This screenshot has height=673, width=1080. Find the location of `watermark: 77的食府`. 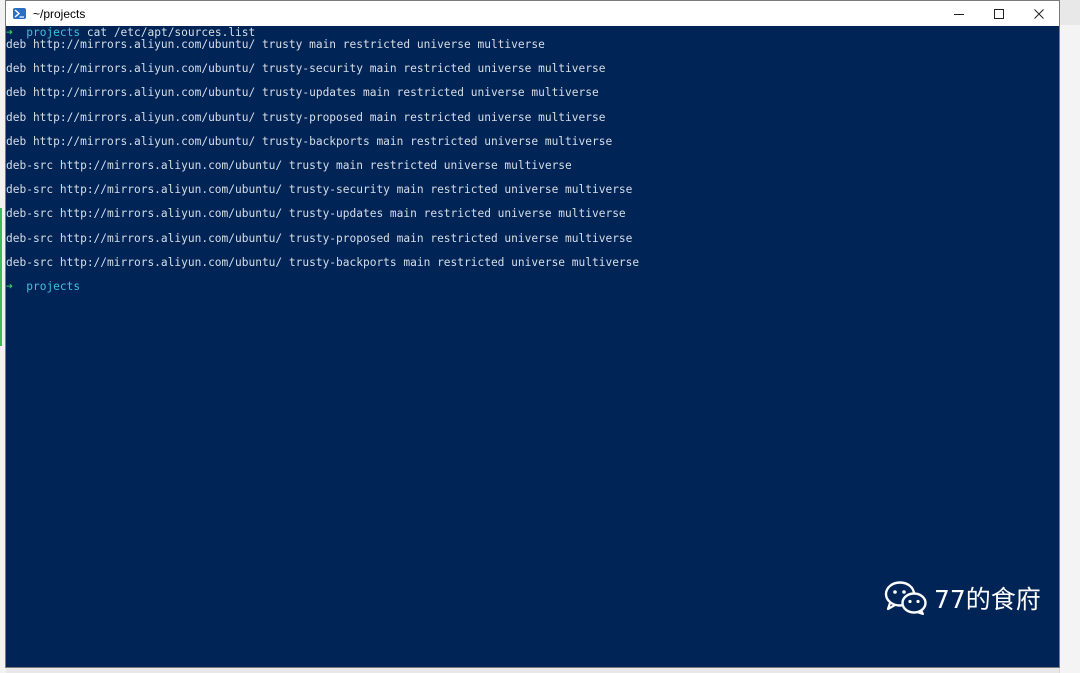

watermark: 77的食府 is located at coordinates (962, 598).